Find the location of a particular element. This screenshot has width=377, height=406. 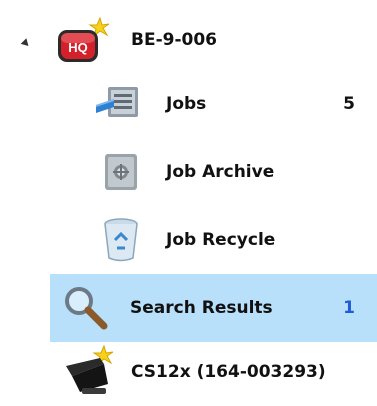

magnifier-icon is located at coordinates (86, 308).